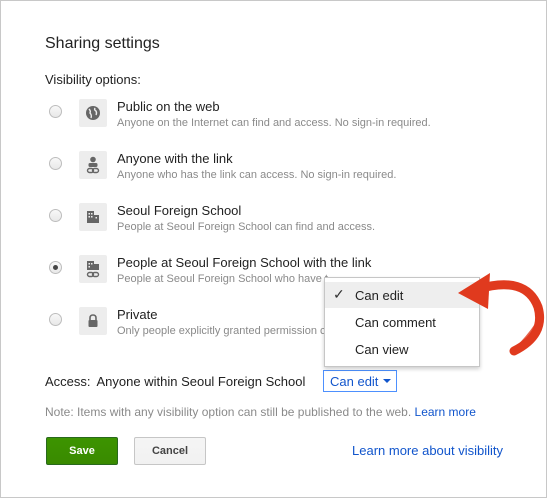 The width and height of the screenshot is (547, 498). I want to click on dialog-title: Sharing settings, so click(102, 43).